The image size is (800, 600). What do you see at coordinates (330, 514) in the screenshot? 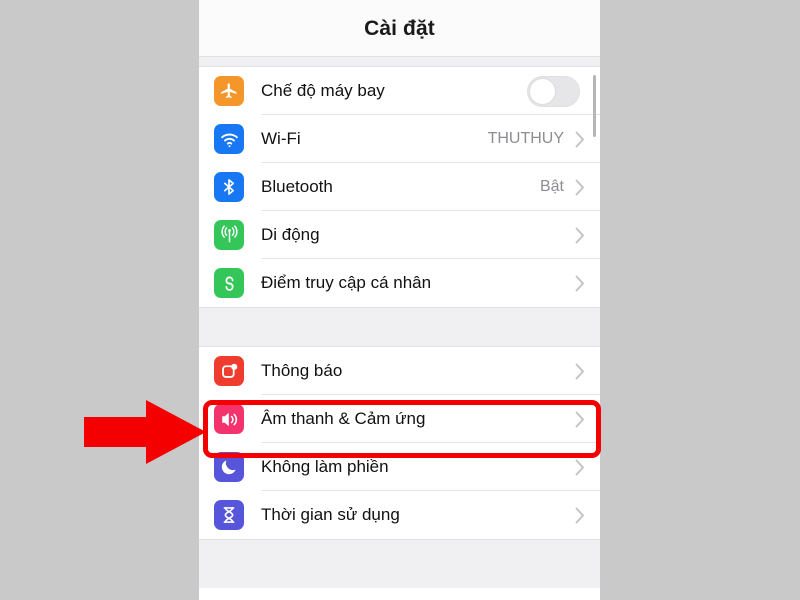
I see `settings-row-label: Thời gian sử dụng` at bounding box center [330, 514].